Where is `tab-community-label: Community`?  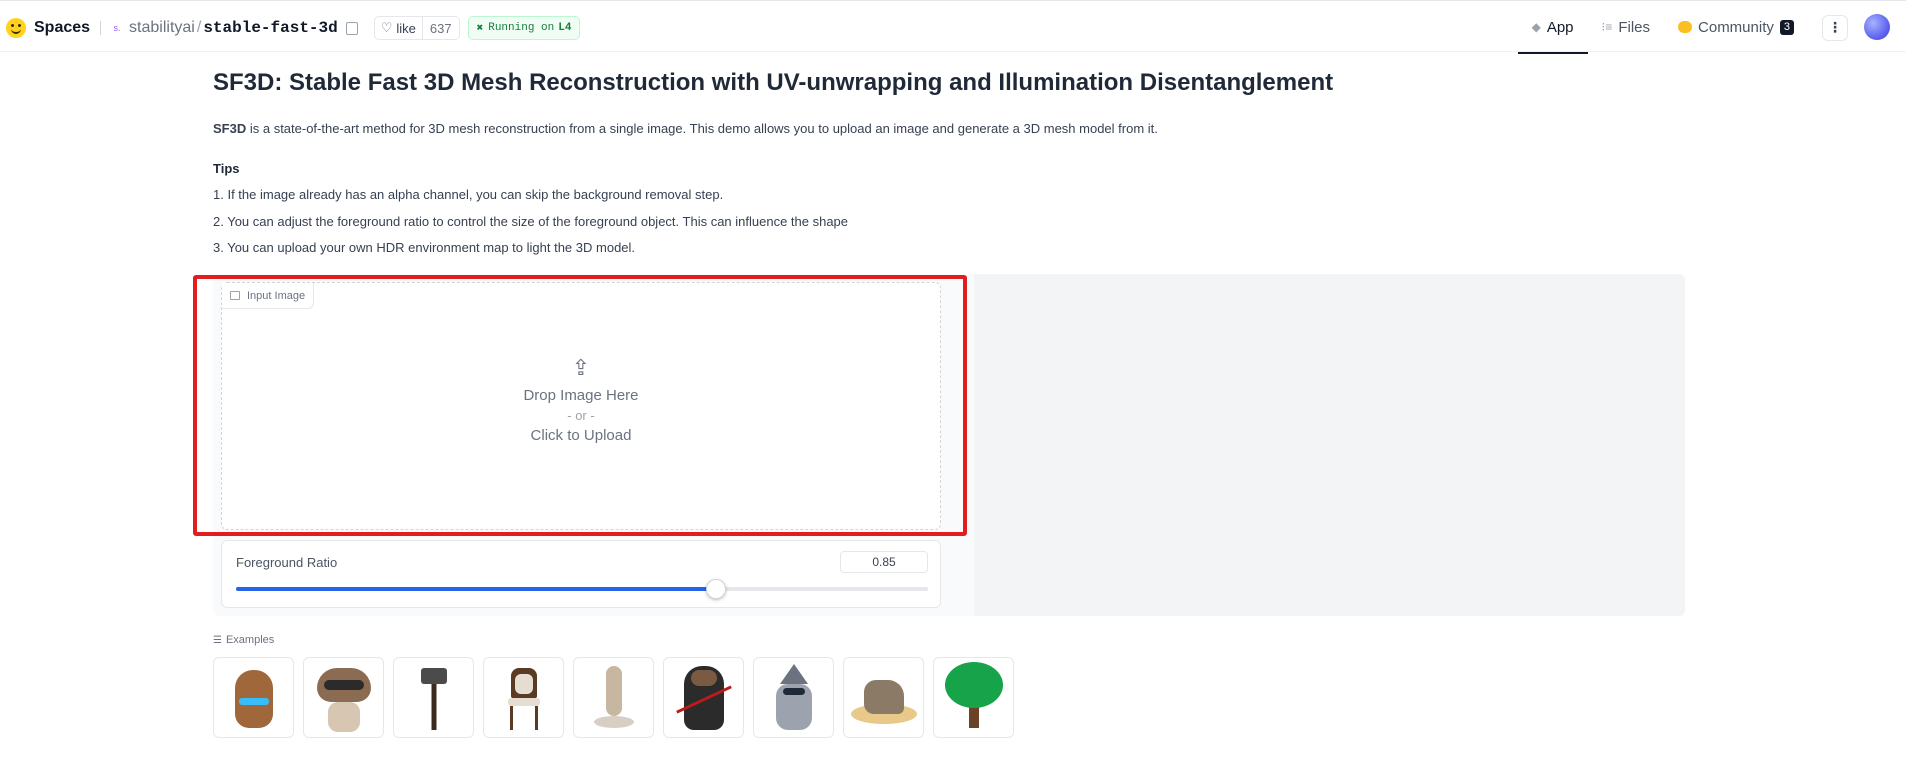 tab-community-label: Community is located at coordinates (1736, 27).